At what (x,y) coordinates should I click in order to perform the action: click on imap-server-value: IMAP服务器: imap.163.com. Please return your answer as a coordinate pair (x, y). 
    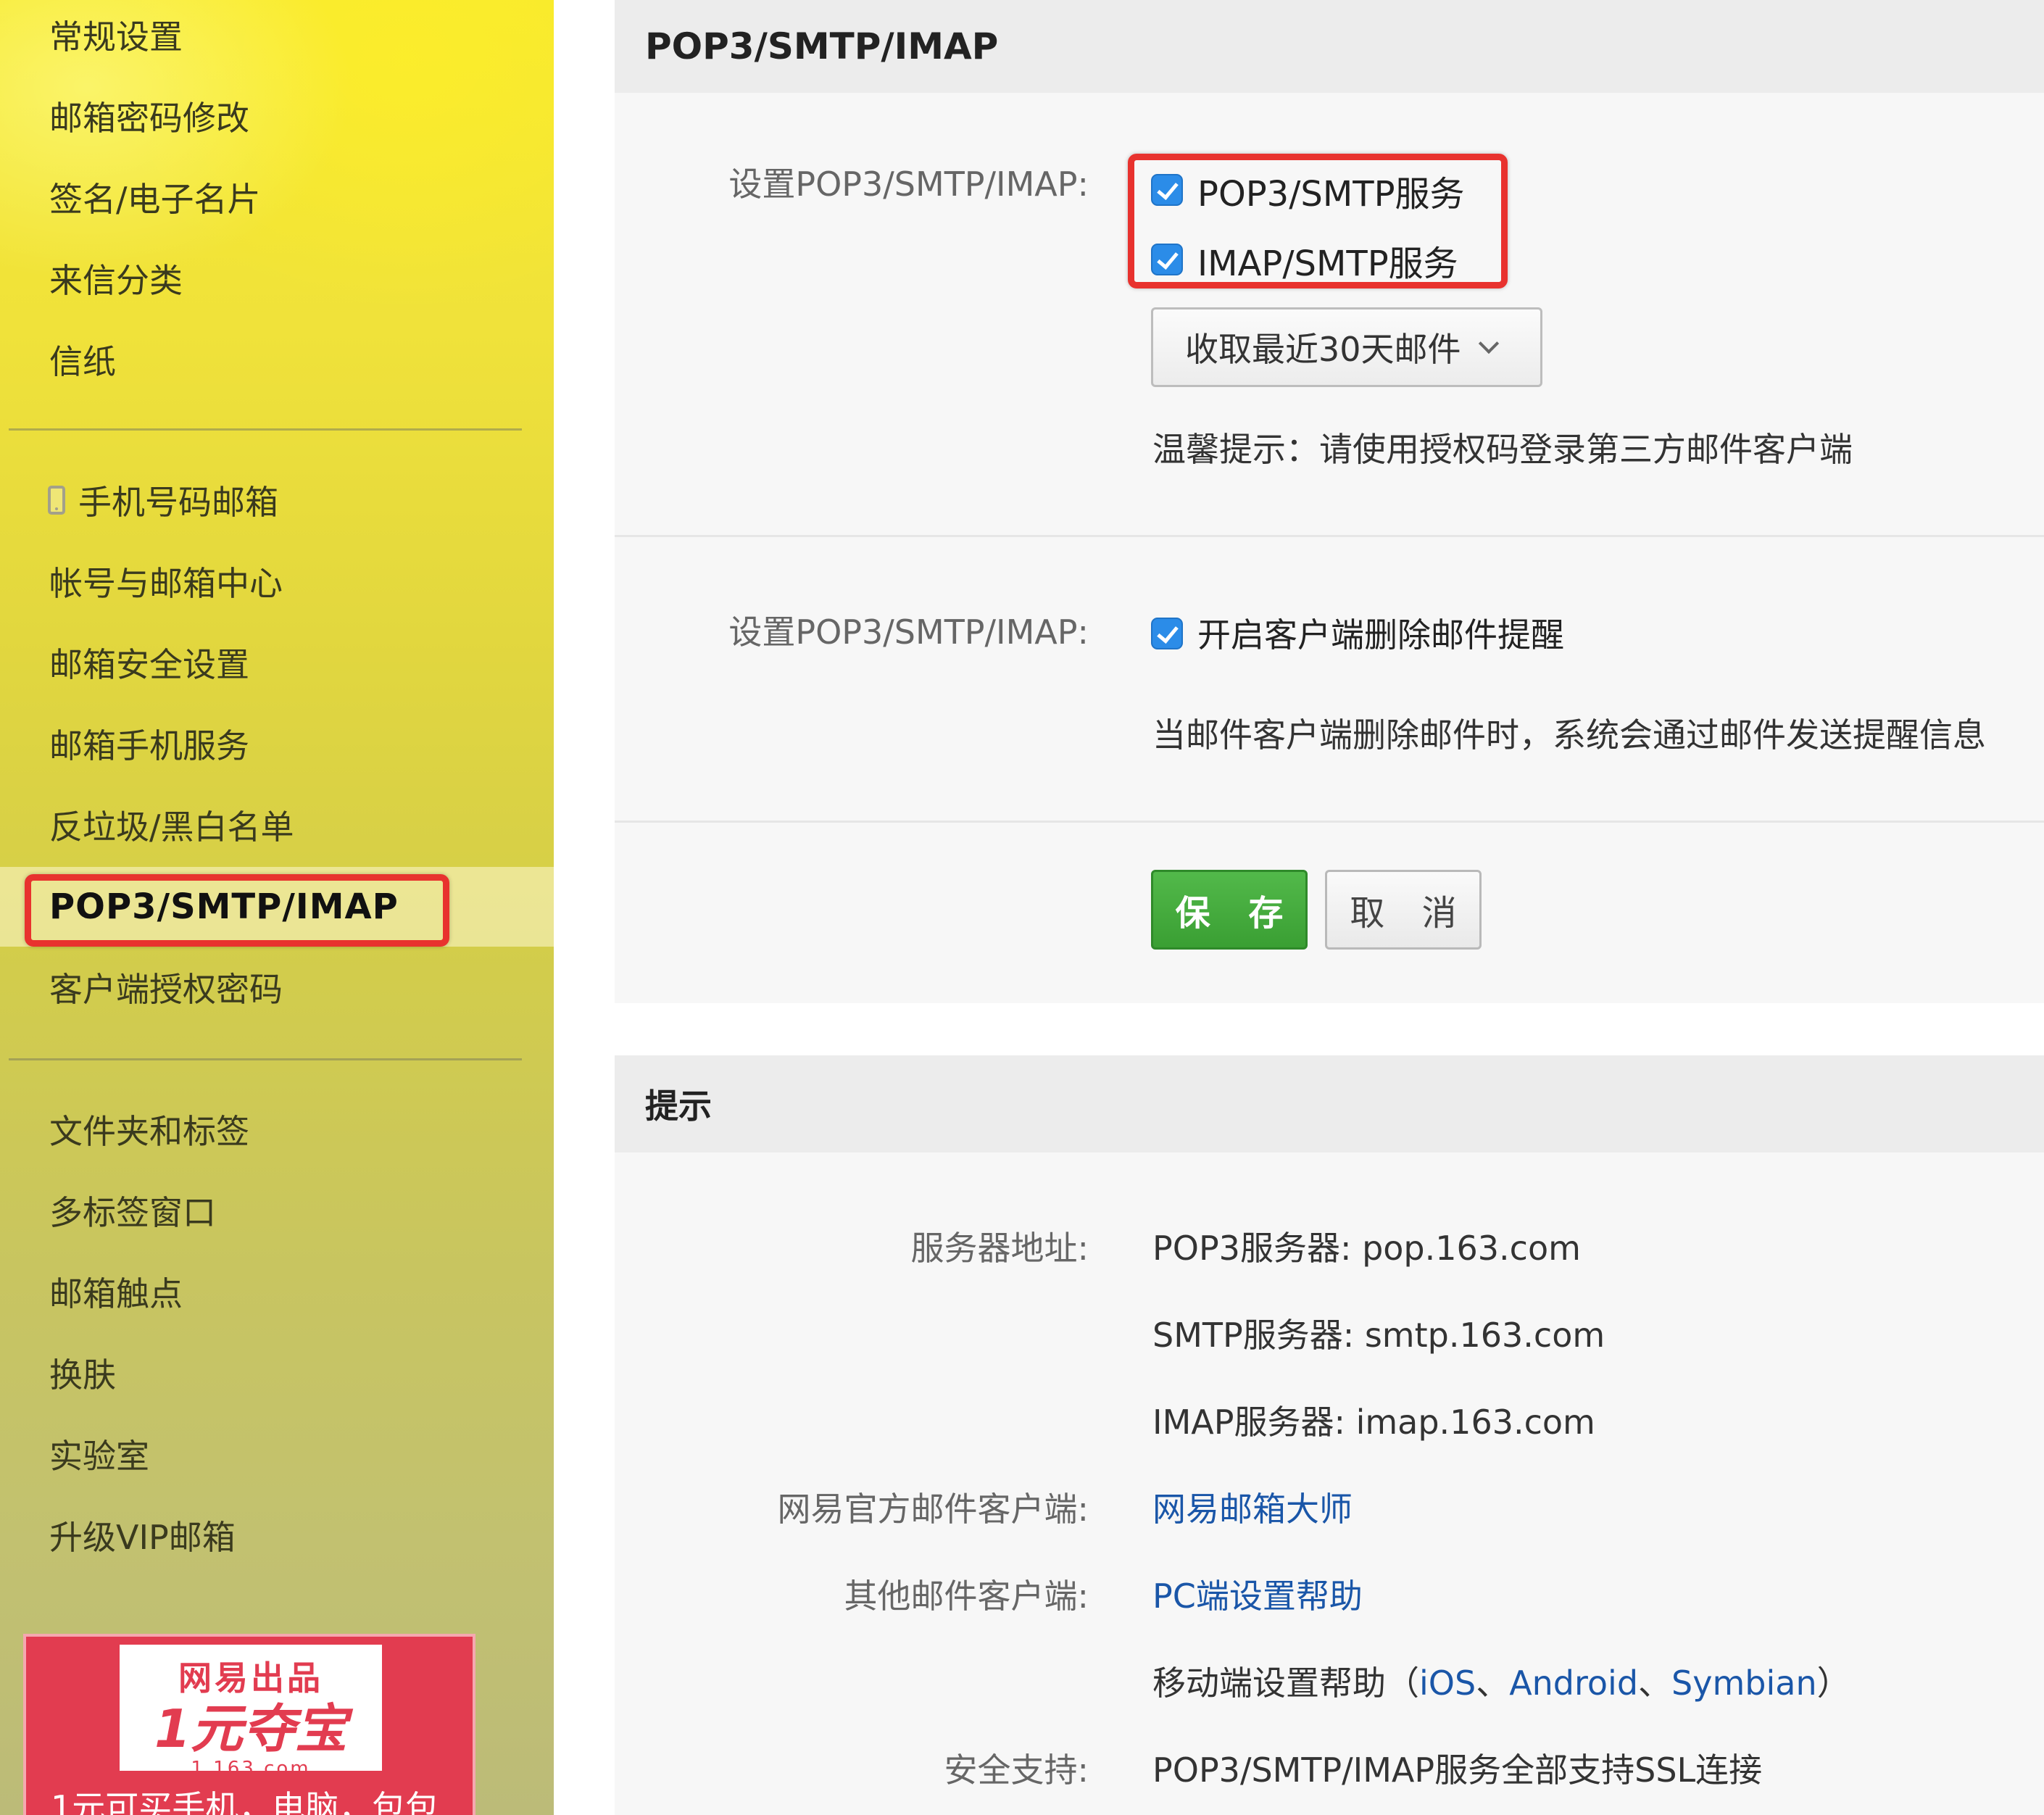
    Looking at the image, I should click on (1374, 1423).